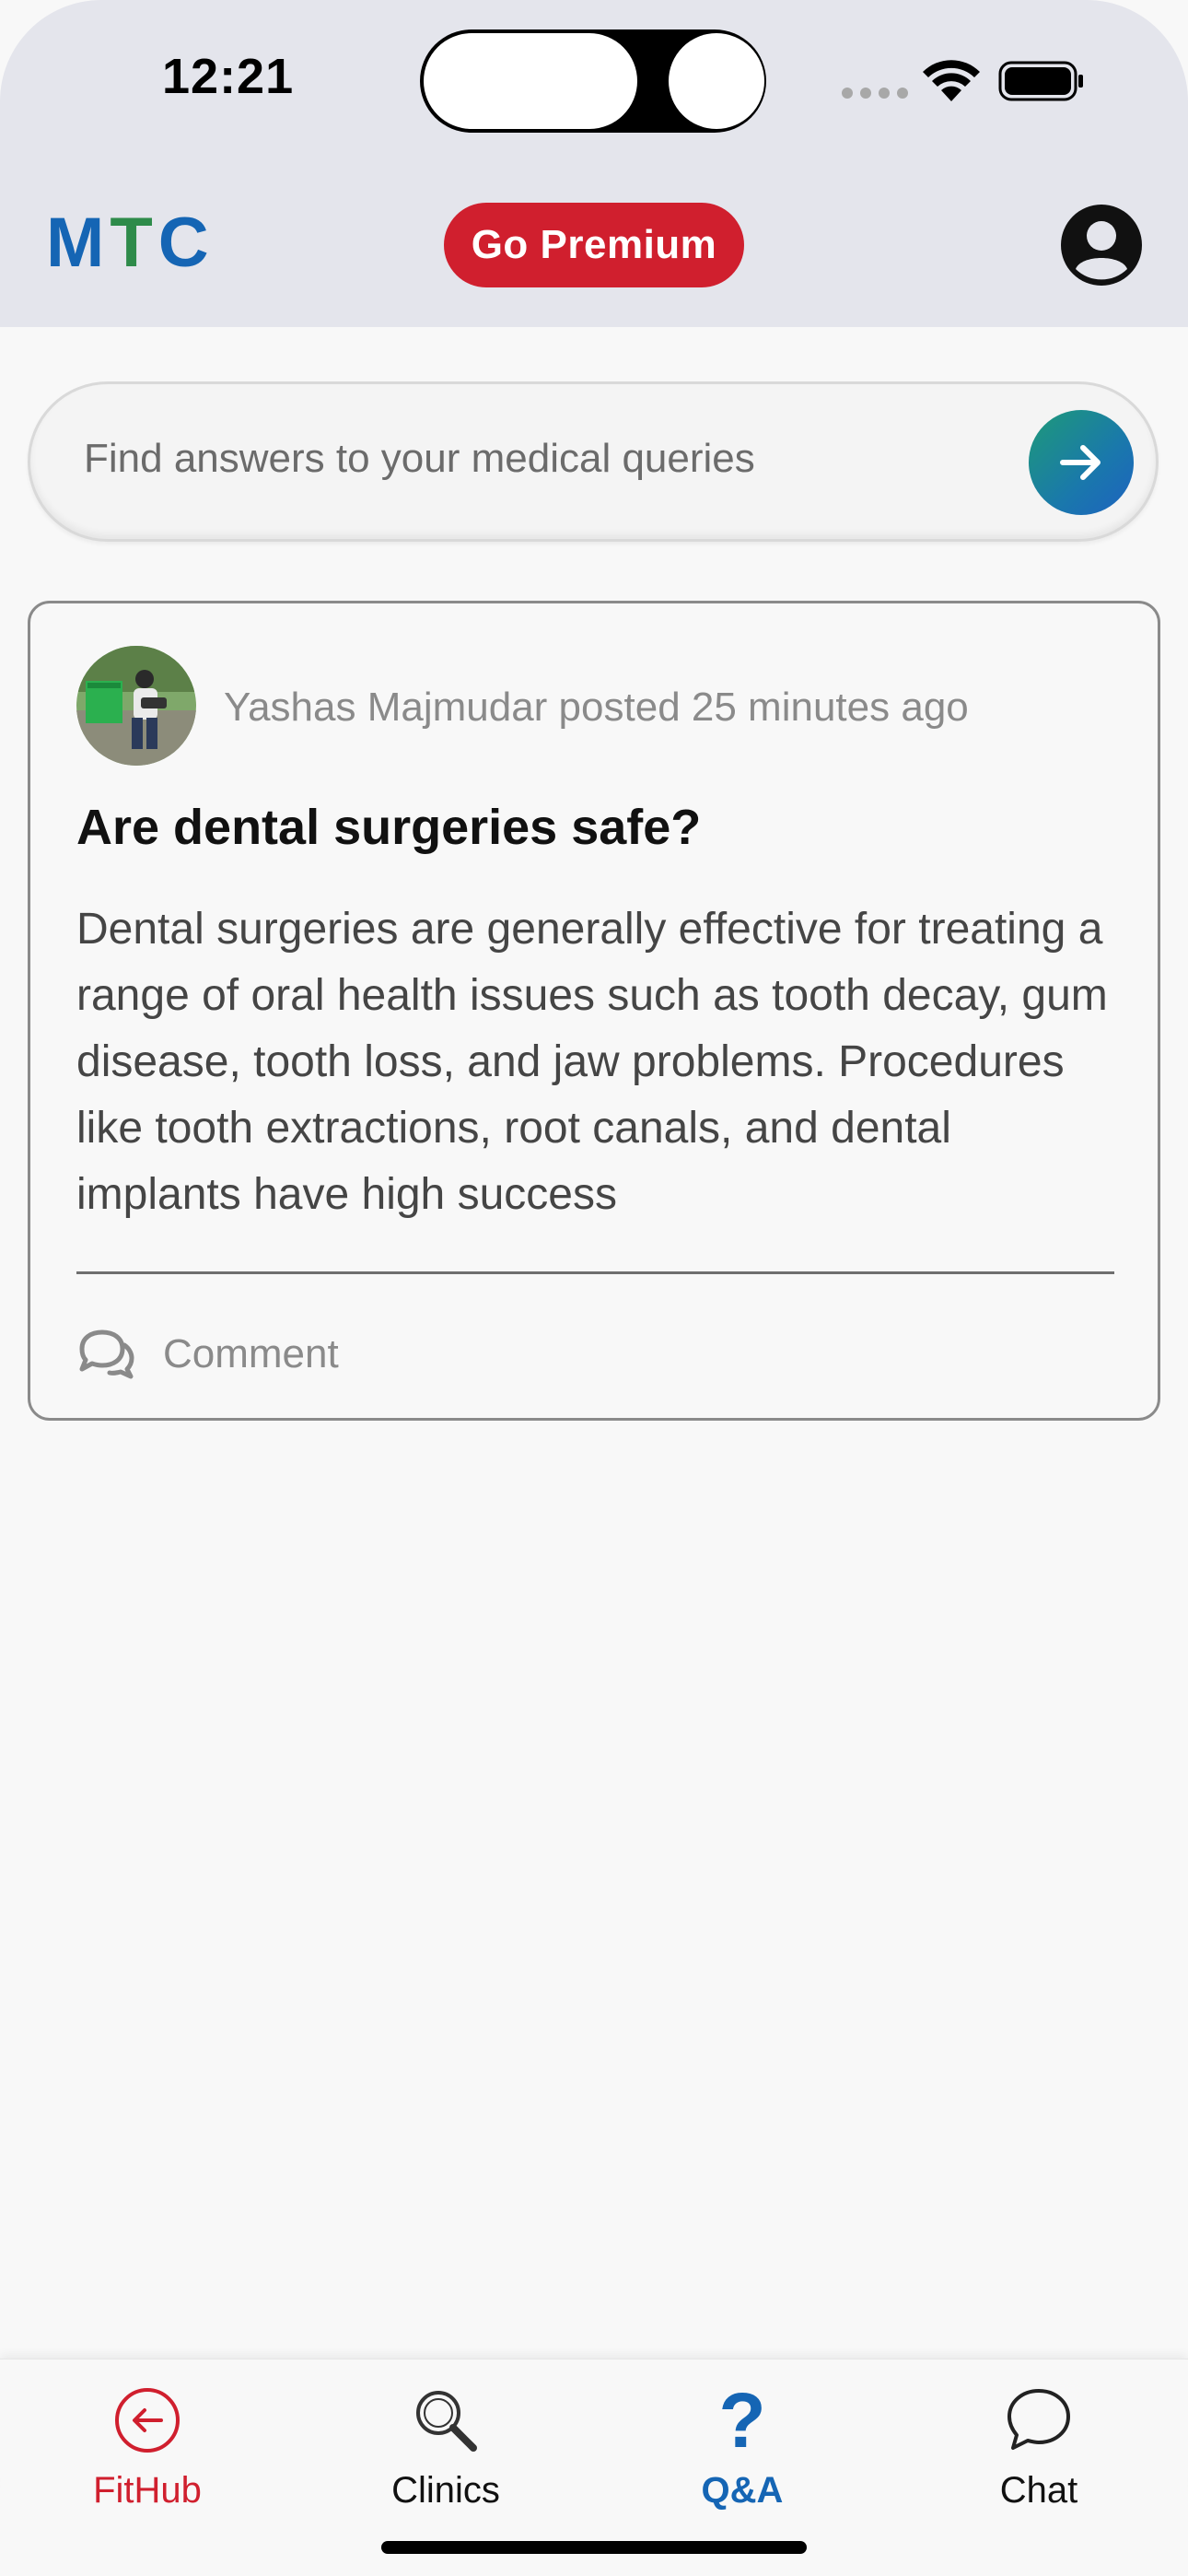  I want to click on nav-label-chat: Chat, so click(1038, 2491).